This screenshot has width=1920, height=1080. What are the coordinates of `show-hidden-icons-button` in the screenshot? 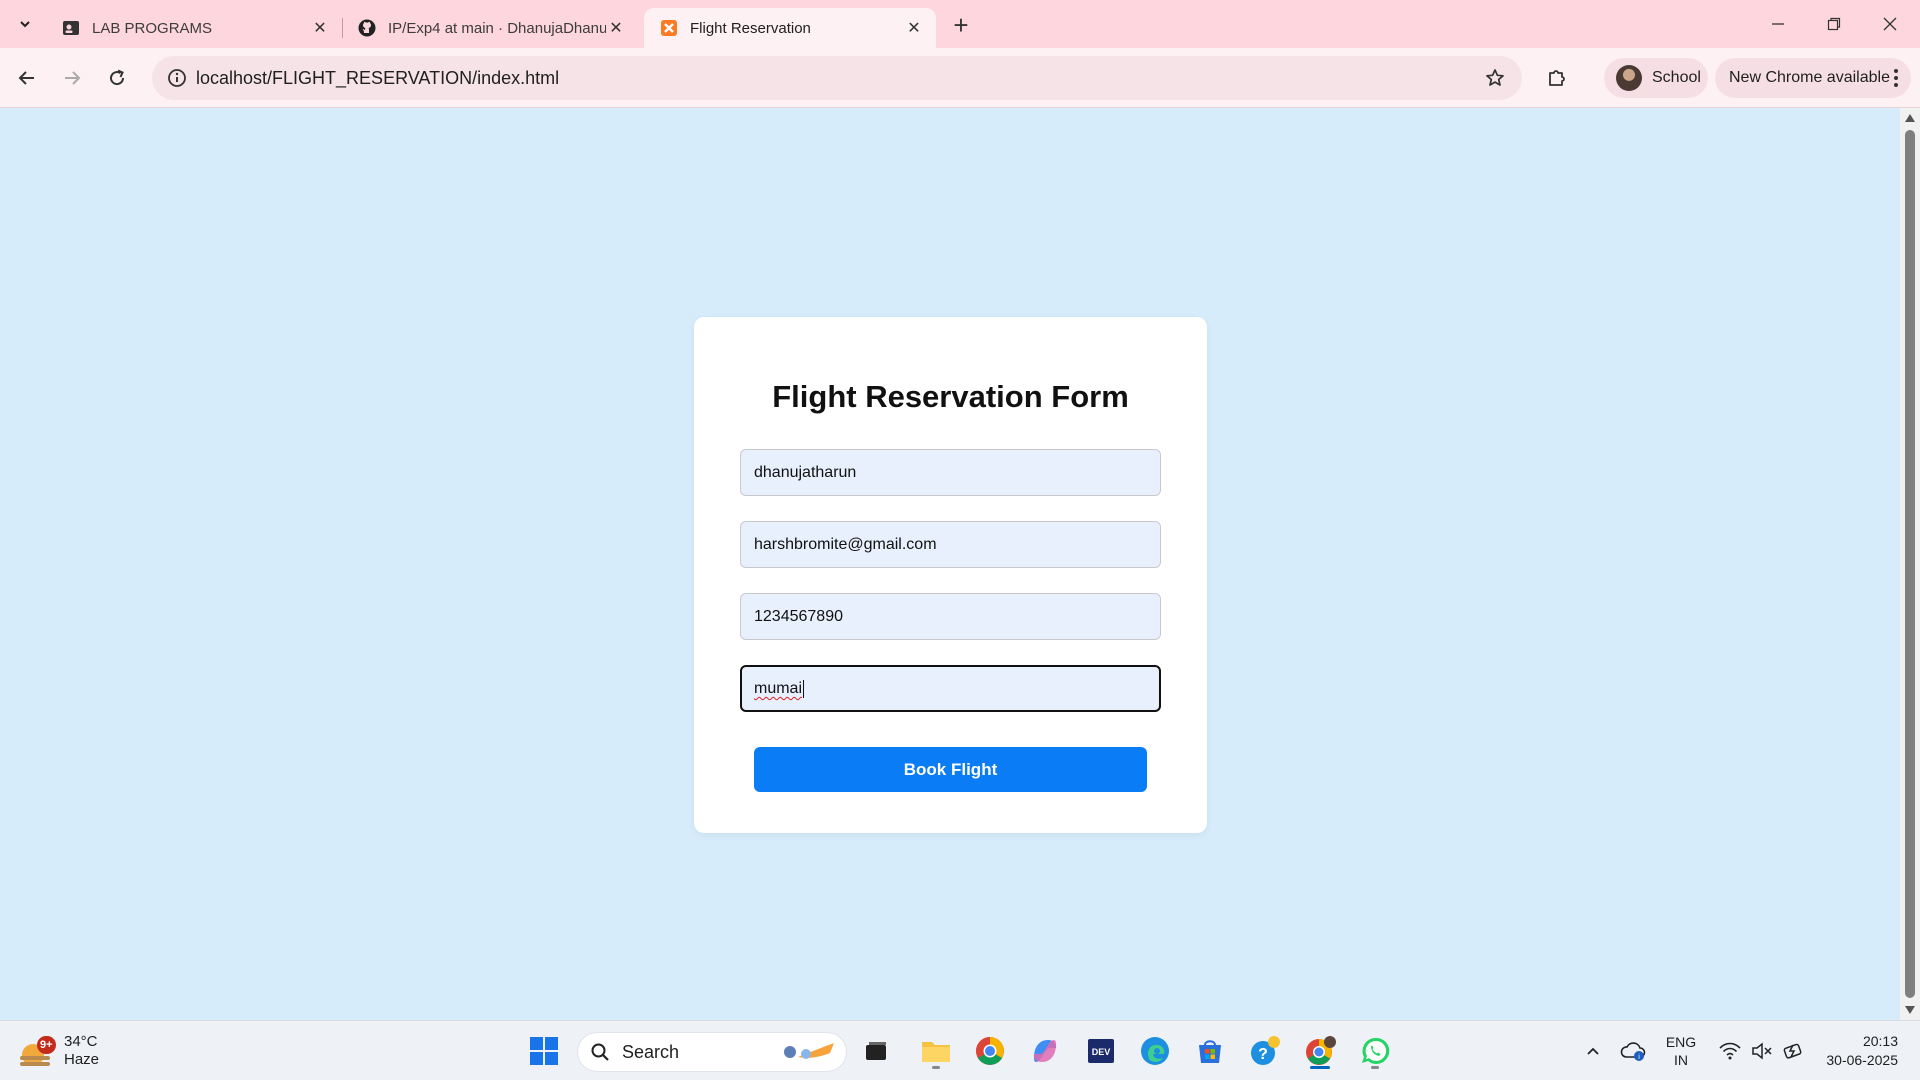 It's located at (1593, 1050).